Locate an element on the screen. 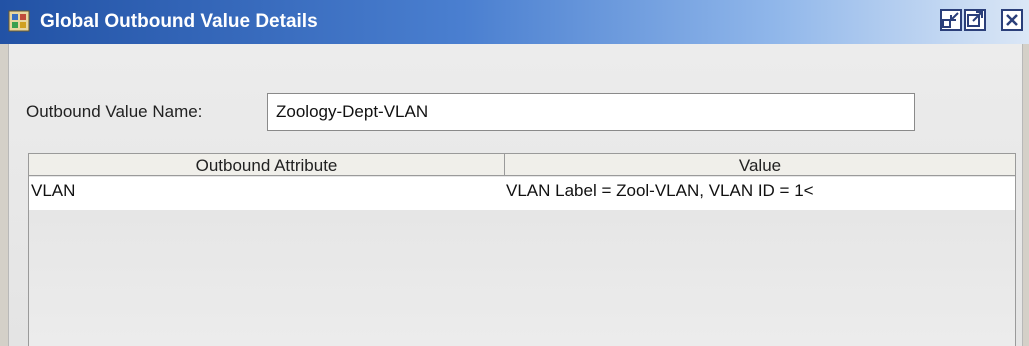  restore-icon is located at coordinates (950, 20).